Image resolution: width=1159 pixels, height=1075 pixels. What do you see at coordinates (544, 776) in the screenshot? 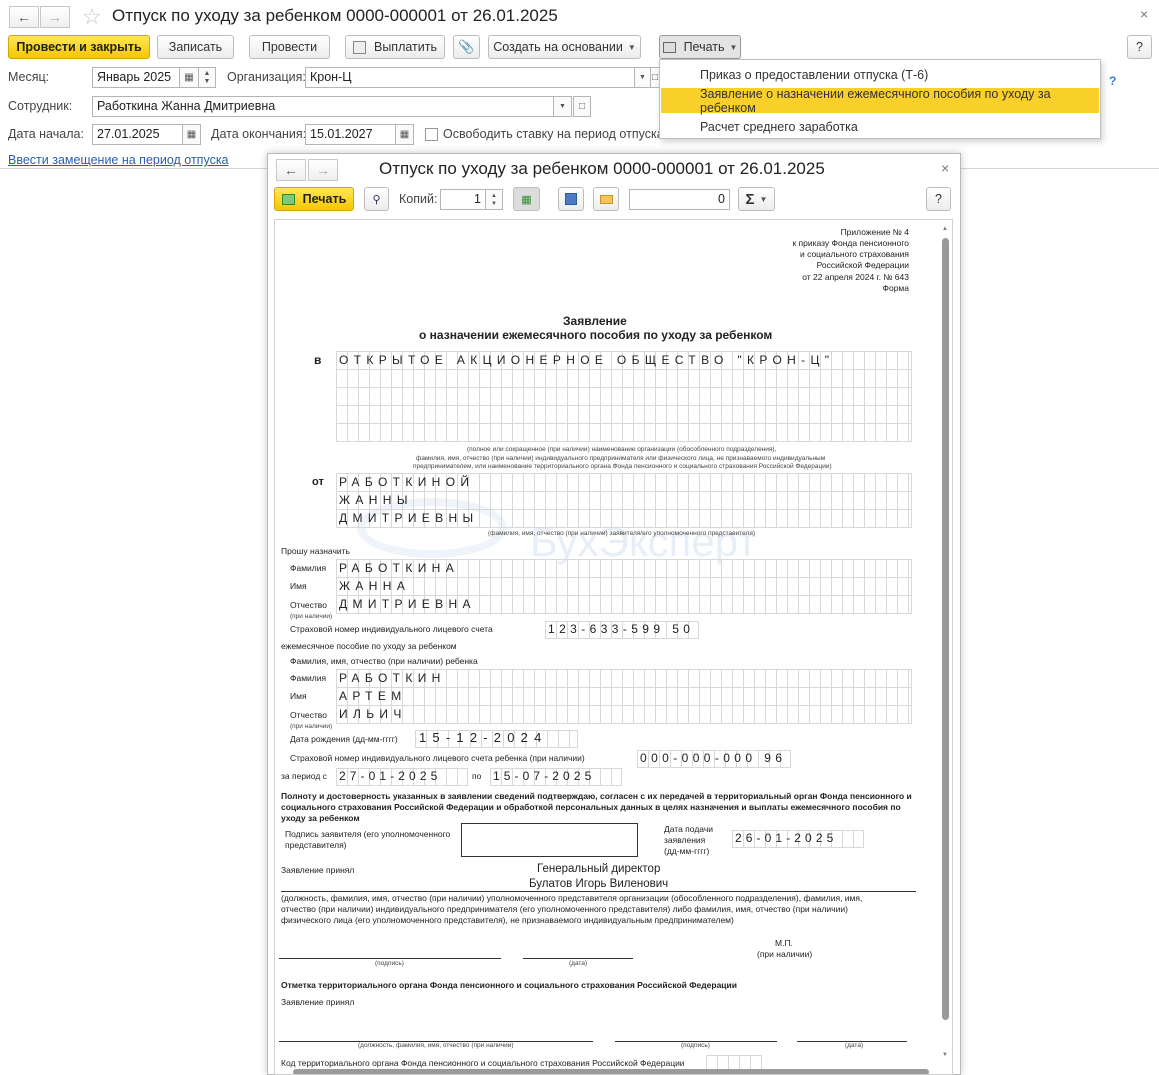
I see `period-to-value: 15-07-2025` at bounding box center [544, 776].